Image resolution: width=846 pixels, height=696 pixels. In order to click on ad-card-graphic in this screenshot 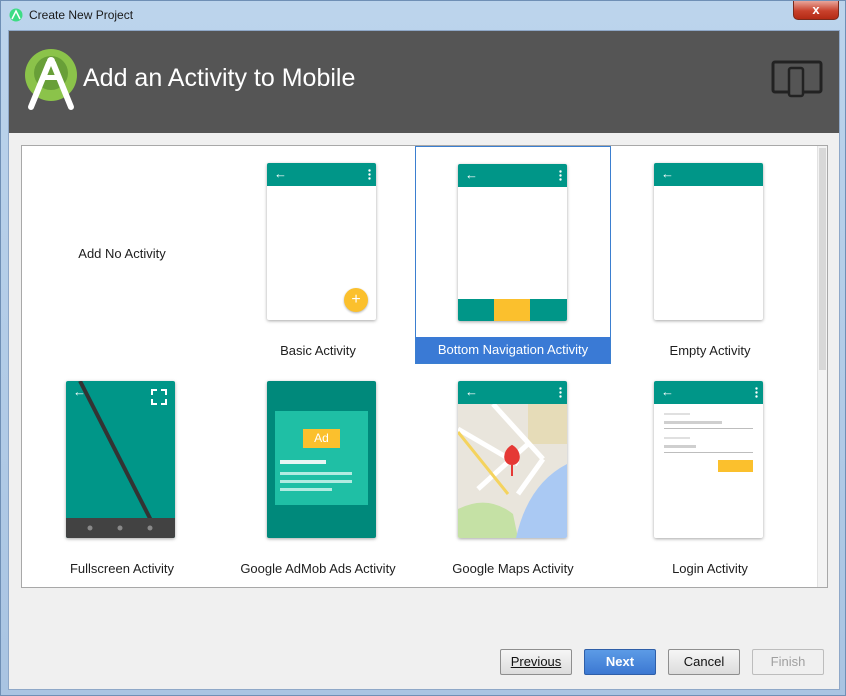, I will do `click(321, 458)`.